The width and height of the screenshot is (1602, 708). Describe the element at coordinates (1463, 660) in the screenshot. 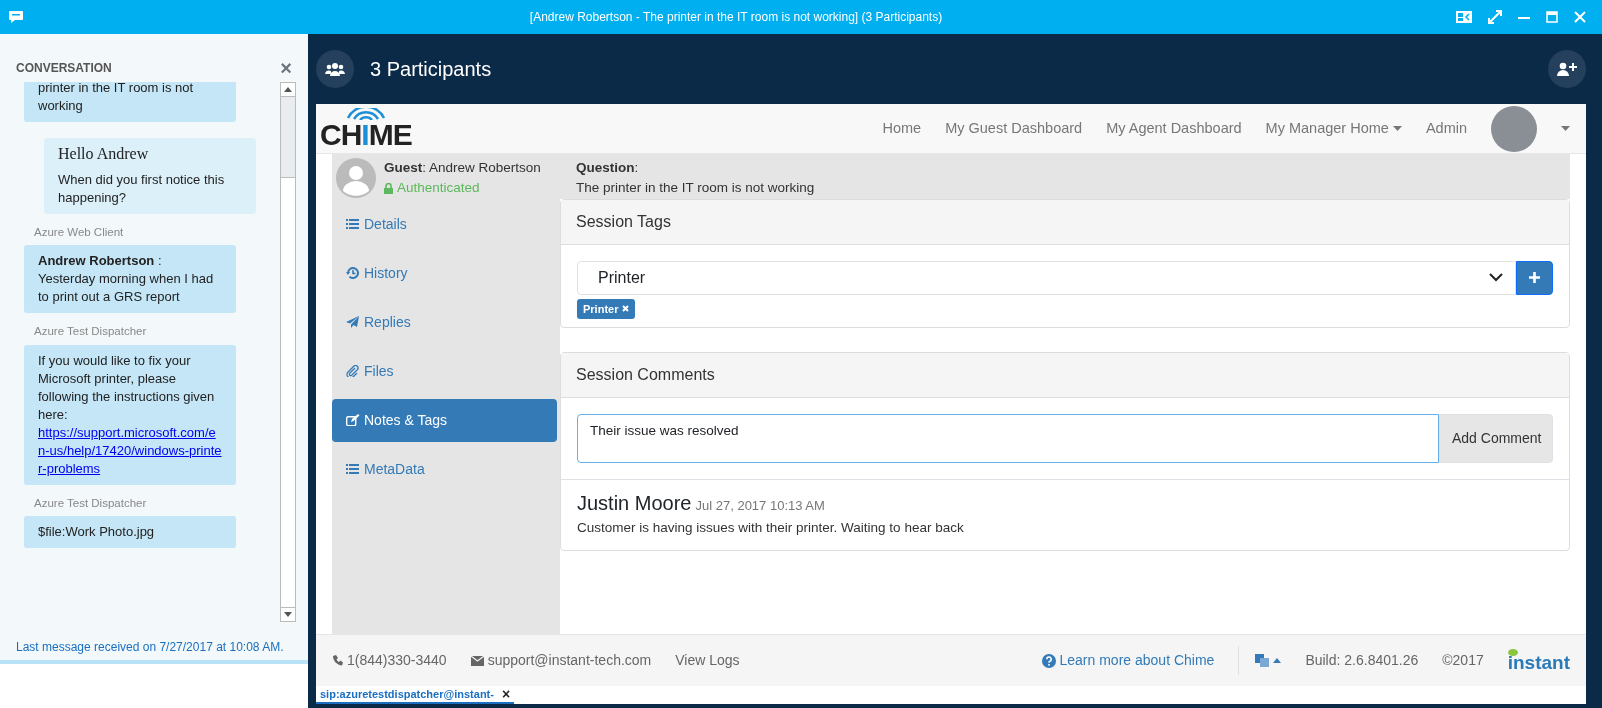

I see `copyright-text: ©2017` at that location.